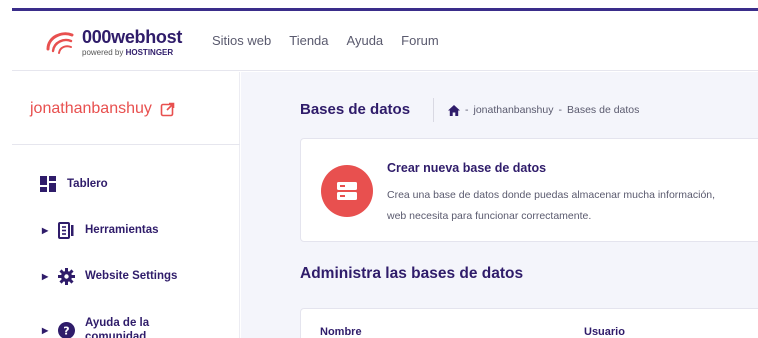 Image resolution: width=758 pixels, height=338 pixels. I want to click on gear-icon, so click(66, 276).